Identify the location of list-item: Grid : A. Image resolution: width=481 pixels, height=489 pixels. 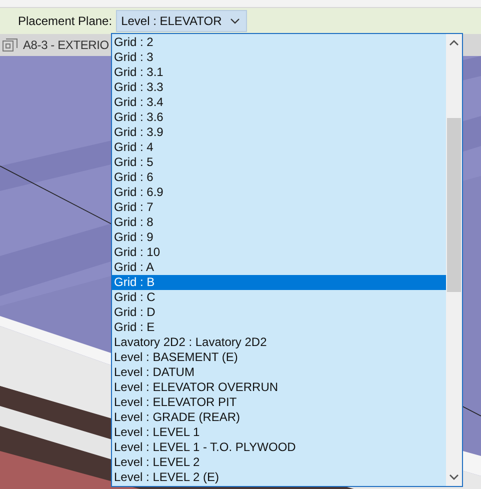
(279, 267).